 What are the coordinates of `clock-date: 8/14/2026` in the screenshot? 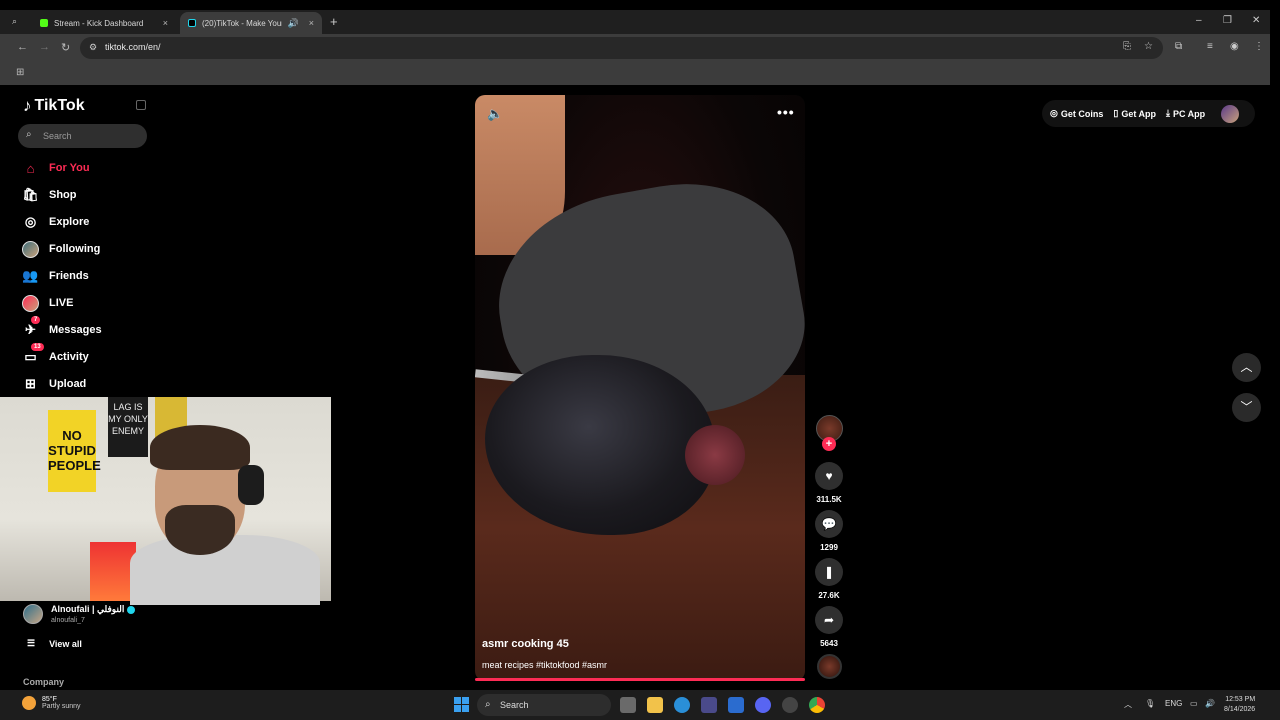 It's located at (1240, 709).